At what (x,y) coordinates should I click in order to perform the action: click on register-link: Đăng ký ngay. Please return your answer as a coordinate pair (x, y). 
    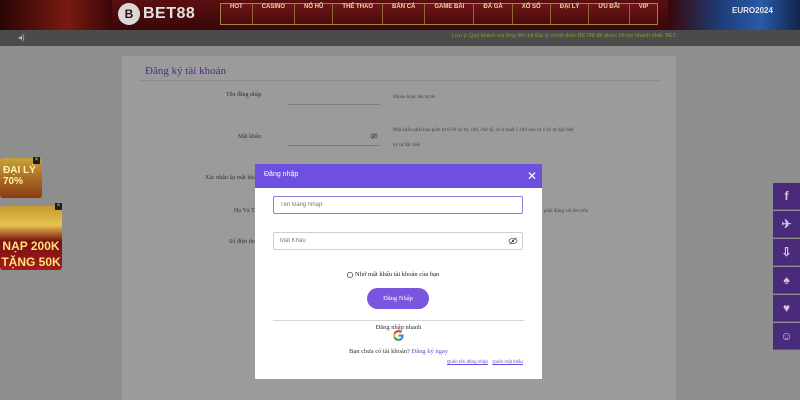
    Looking at the image, I should click on (430, 351).